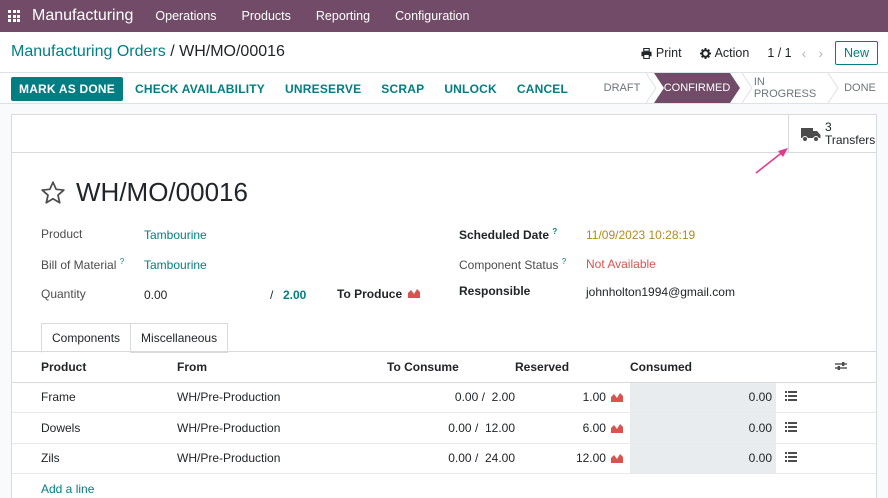 The width and height of the screenshot is (888, 498). Describe the element at coordinates (67, 489) in the screenshot. I see `add-line-link: Add a line` at that location.